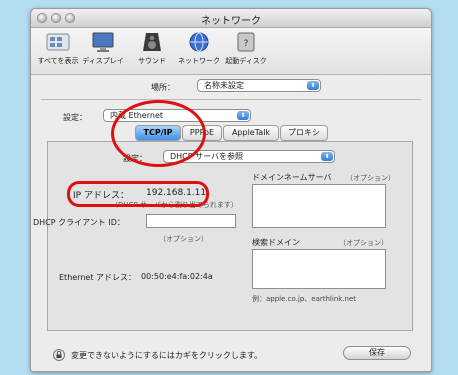 The image size is (458, 375). Describe the element at coordinates (363, 243) in the screenshot. I see `search-domains-optional: （オプション）` at that location.